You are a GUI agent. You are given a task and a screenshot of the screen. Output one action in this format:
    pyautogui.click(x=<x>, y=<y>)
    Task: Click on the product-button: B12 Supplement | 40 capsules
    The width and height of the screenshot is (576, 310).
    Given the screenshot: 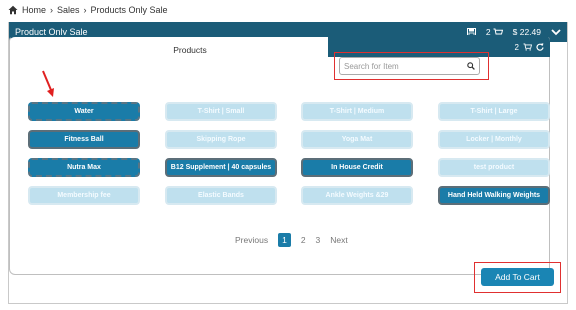 What is the action you would take?
    pyautogui.click(x=221, y=167)
    